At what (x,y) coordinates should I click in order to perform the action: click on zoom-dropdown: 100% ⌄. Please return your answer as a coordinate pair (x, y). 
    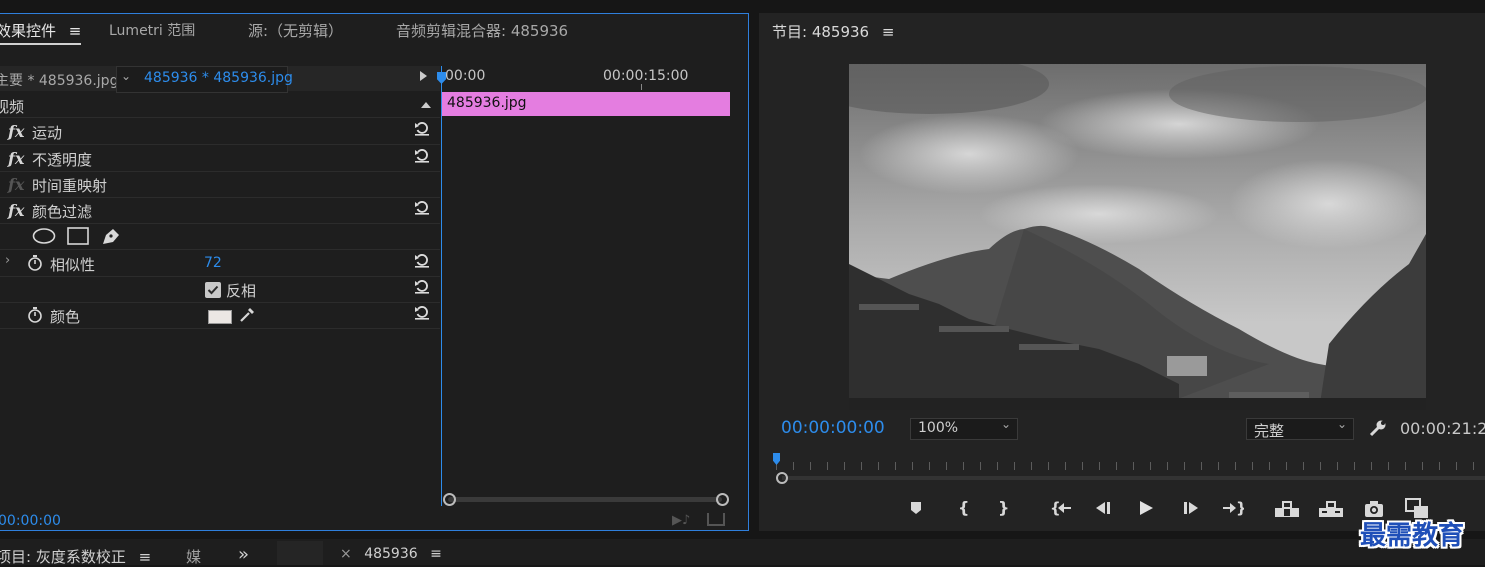
    Looking at the image, I should click on (964, 428).